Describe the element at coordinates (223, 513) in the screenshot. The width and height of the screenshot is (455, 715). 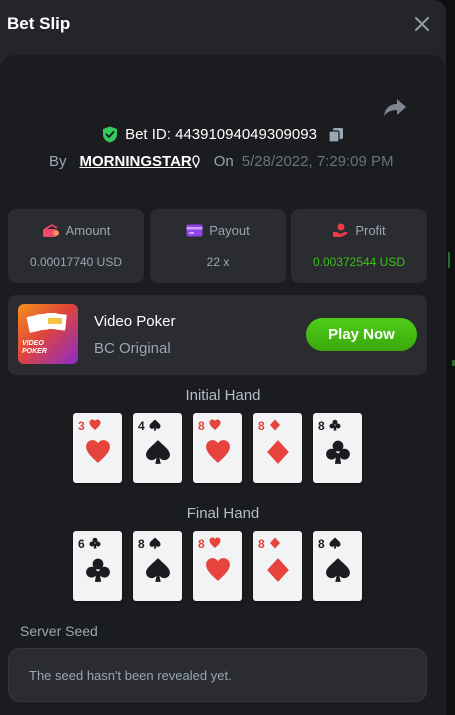
I see `final-hand-title: Final Hand` at that location.